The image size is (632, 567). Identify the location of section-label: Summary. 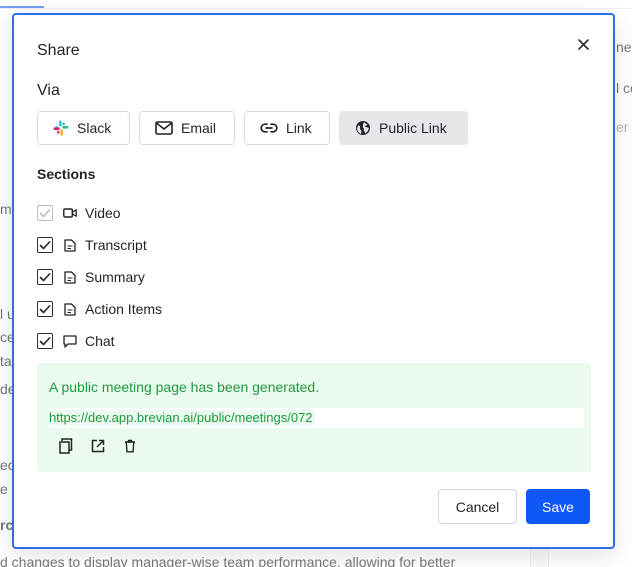
(115, 277).